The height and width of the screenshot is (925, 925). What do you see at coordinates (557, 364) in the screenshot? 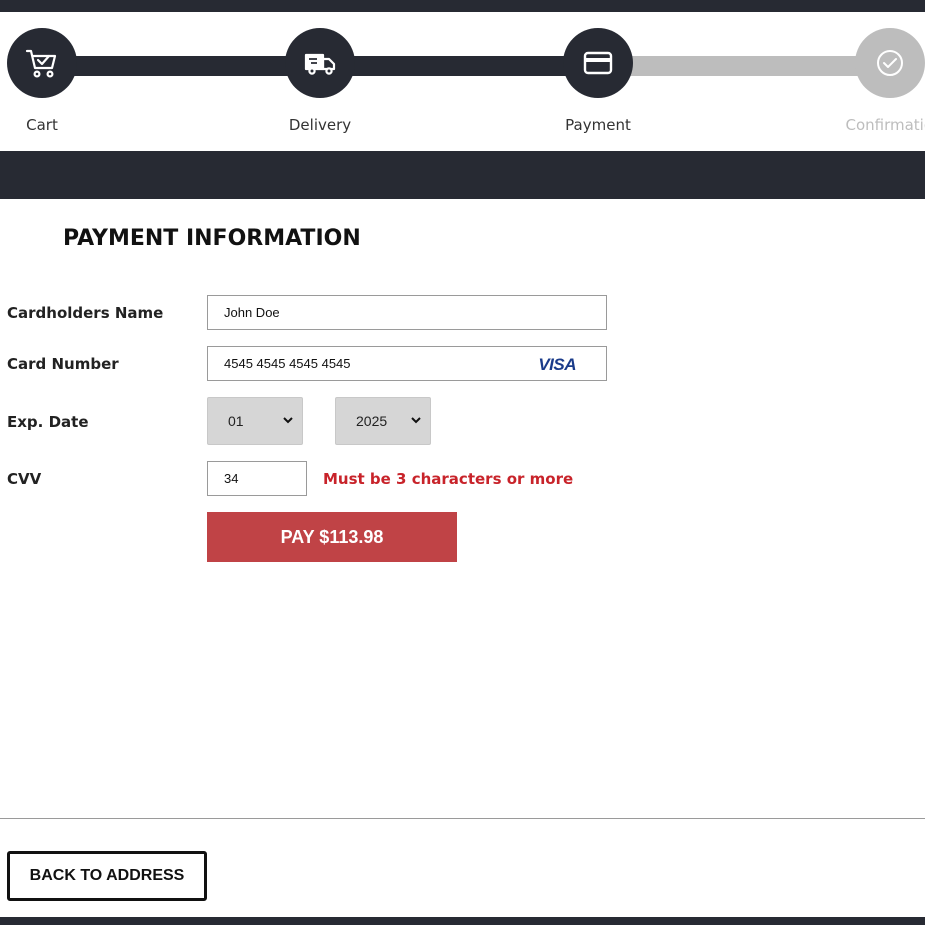
I see `visa-logo-icon: VISA` at bounding box center [557, 364].